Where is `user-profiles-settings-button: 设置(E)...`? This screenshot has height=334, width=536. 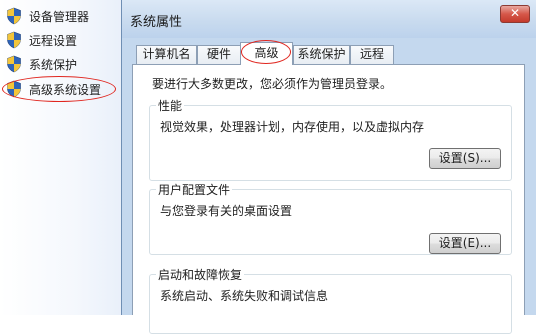
user-profiles-settings-button: 设置(E)... is located at coordinates (465, 243).